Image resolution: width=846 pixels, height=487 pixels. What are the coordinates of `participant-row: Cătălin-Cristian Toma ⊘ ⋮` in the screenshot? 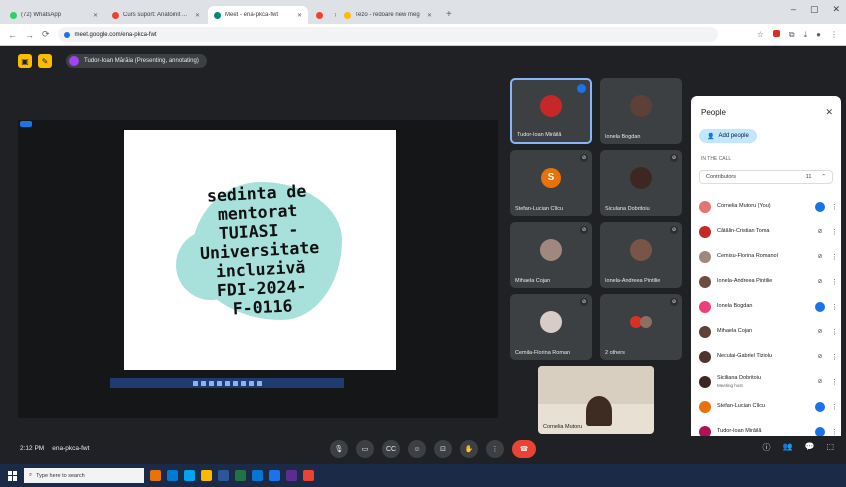 It's located at (768, 231).